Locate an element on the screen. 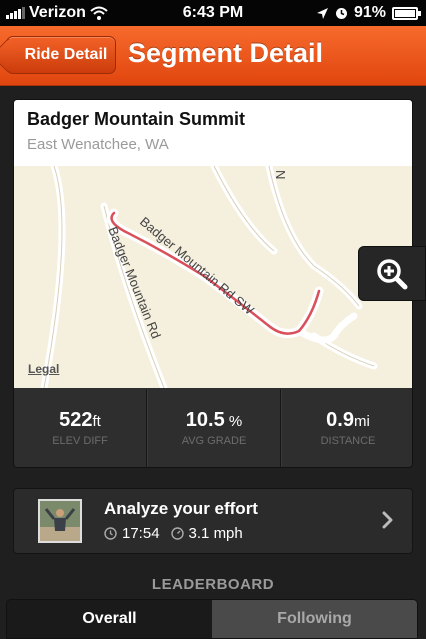 This screenshot has width=426, height=639. zoom-in-icon is located at coordinates (392, 273).